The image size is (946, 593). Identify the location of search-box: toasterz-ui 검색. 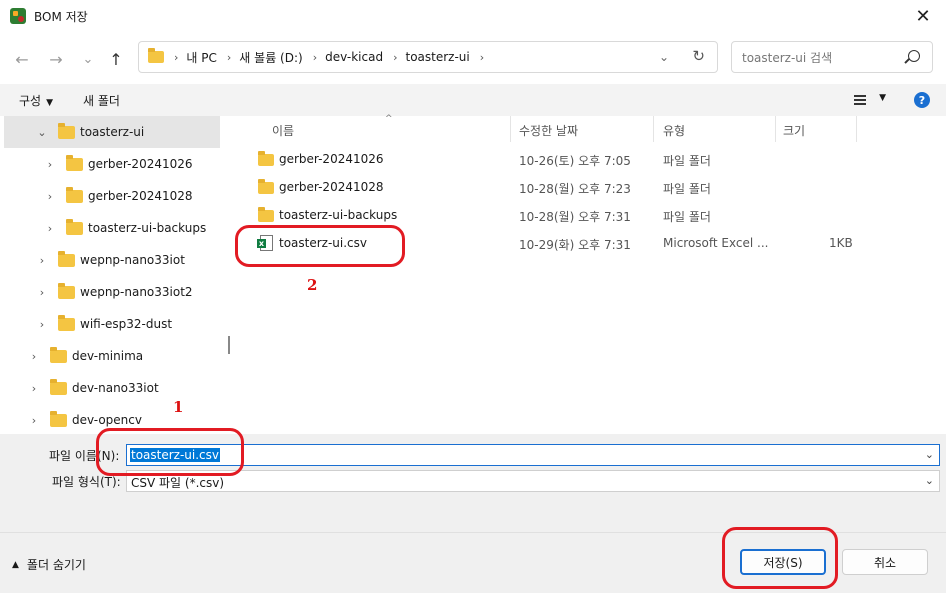
(832, 57).